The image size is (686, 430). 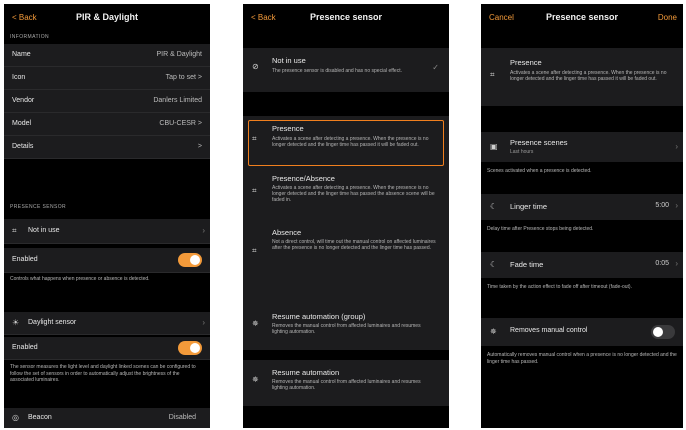 What do you see at coordinates (107, 323) in the screenshot?
I see `daylight-sensor-row: ☀ Daylight sensor ›` at bounding box center [107, 323].